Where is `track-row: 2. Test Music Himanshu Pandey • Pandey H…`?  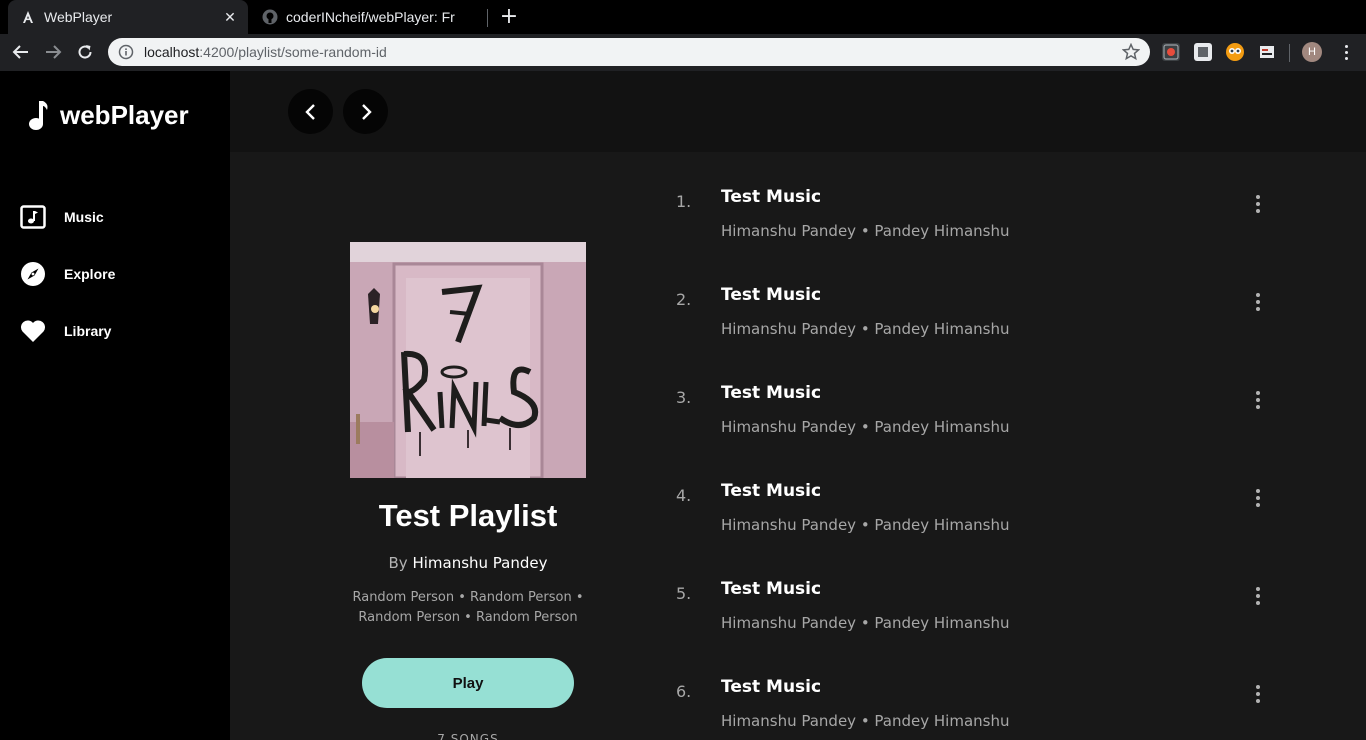 track-row: 2. Test Music Himanshu Pandey • Pandey H… is located at coordinates (980, 299).